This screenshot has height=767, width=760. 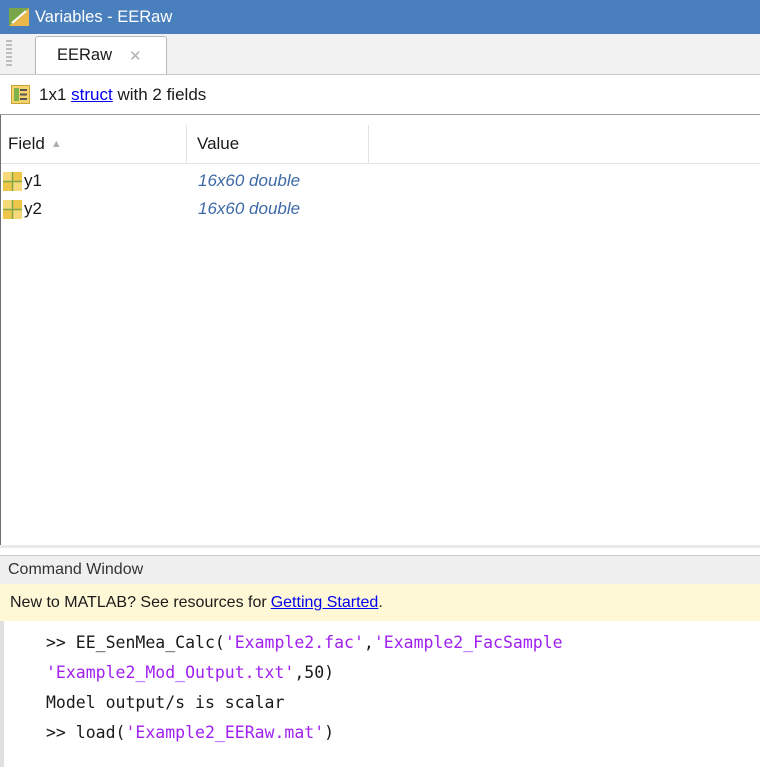 What do you see at coordinates (218, 143) in the screenshot?
I see `column-header-value-label: Value` at bounding box center [218, 143].